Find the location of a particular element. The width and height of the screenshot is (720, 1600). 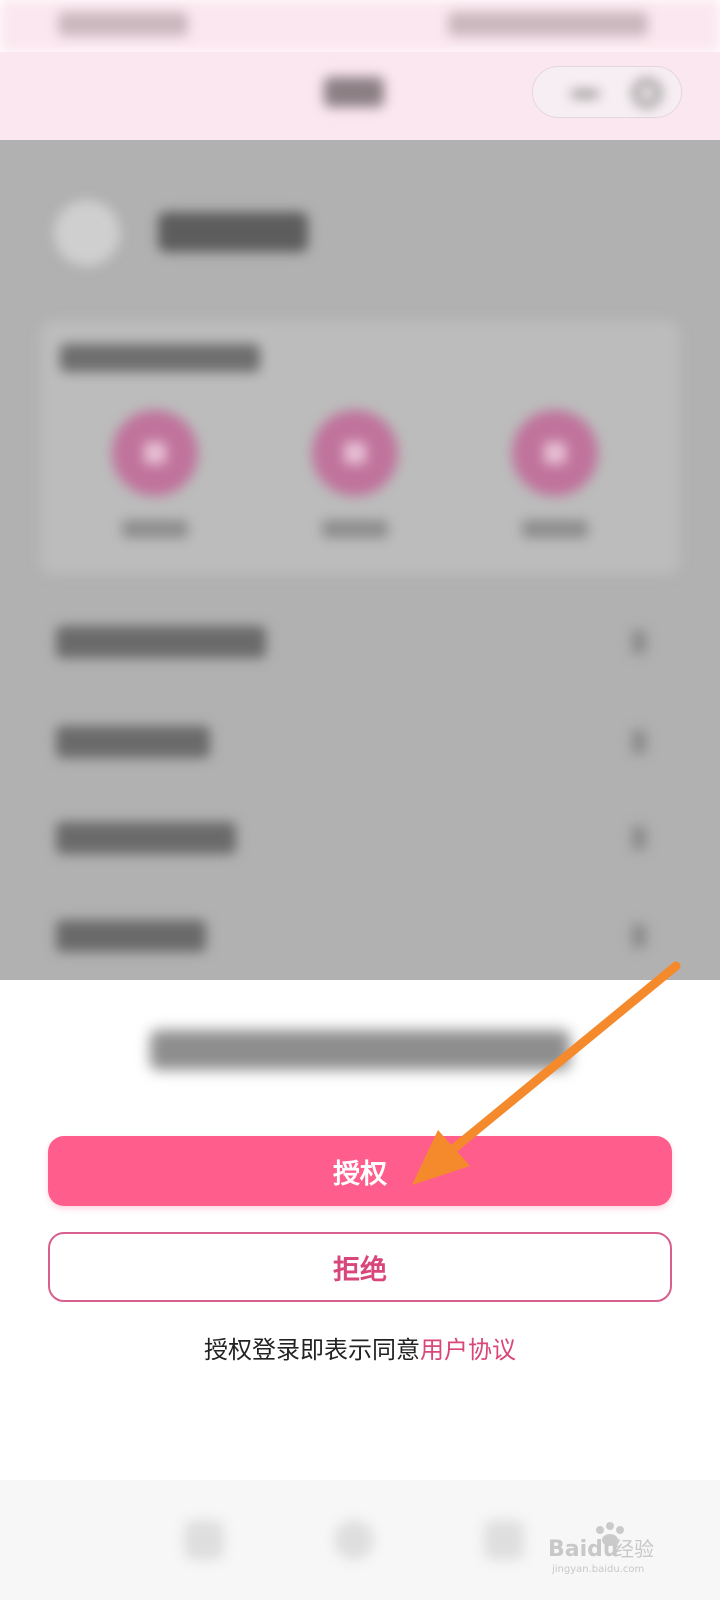

svg-text: Baidu is located at coordinates (583, 1549).